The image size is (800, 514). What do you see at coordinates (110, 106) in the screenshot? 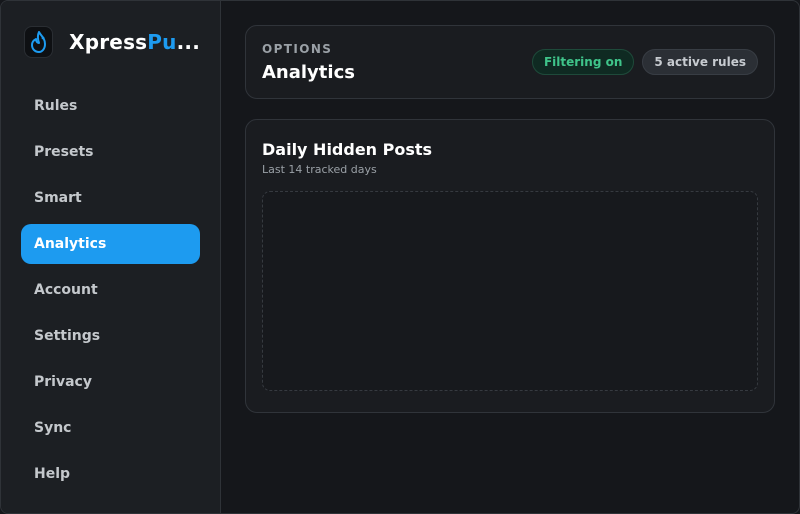
I see `sidebar-item-rules: Rules` at bounding box center [110, 106].